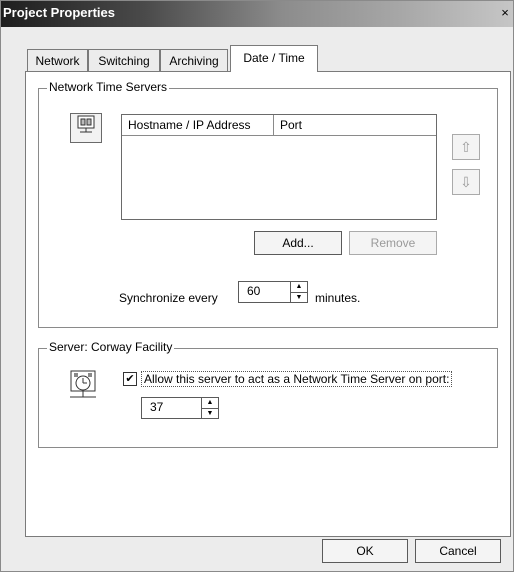  Describe the element at coordinates (180, 408) in the screenshot. I see `port-spinner: 37 ▲ ▼` at that location.